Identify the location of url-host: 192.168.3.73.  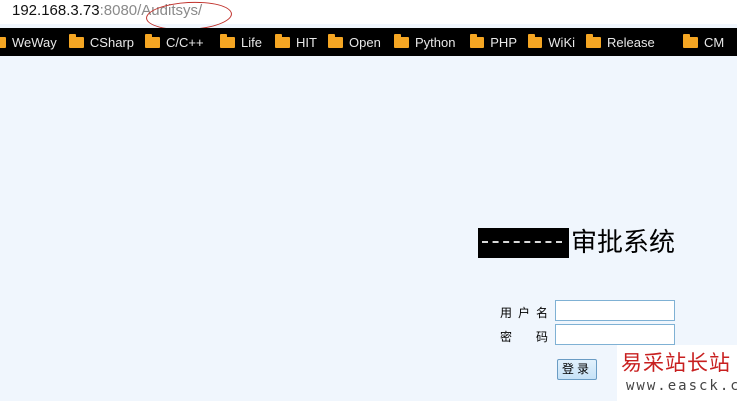
(56, 10).